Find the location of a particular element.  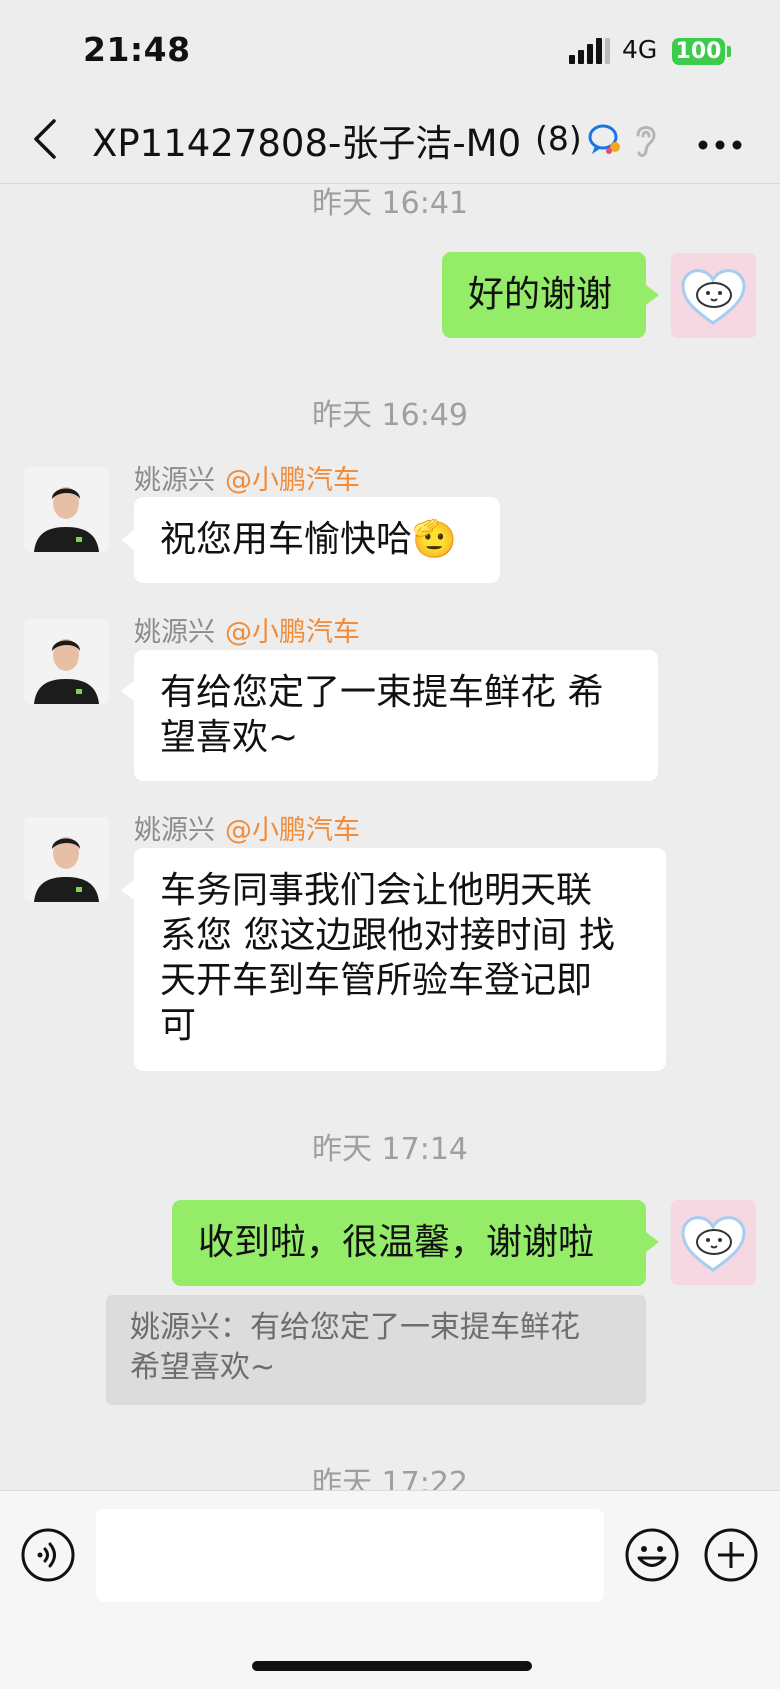

signal-icon is located at coordinates (590, 53).